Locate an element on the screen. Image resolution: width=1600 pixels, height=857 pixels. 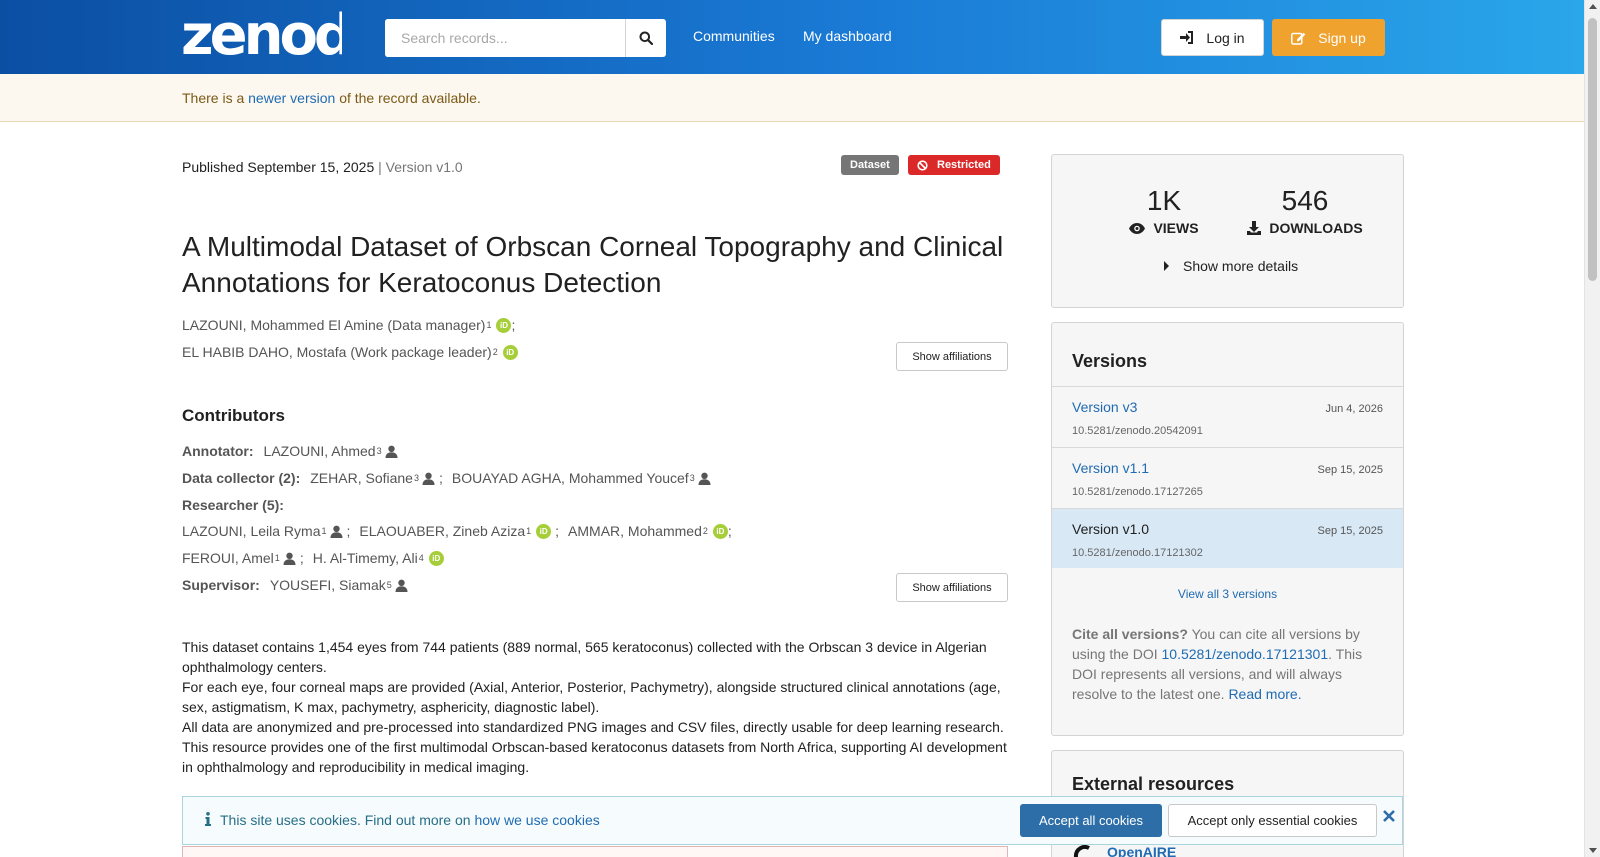
contributor-name: YOUSEFI, Siamak is located at coordinates (327, 585).